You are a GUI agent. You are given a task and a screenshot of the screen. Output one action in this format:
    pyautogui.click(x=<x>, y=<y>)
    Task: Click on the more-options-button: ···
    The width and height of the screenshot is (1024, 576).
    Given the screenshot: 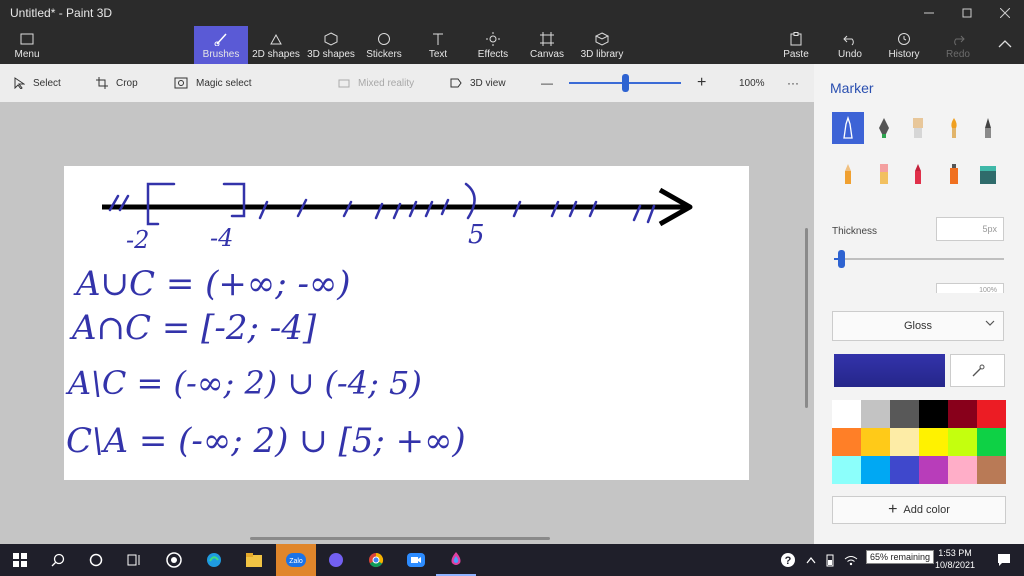 What is the action you would take?
    pyautogui.click(x=793, y=83)
    